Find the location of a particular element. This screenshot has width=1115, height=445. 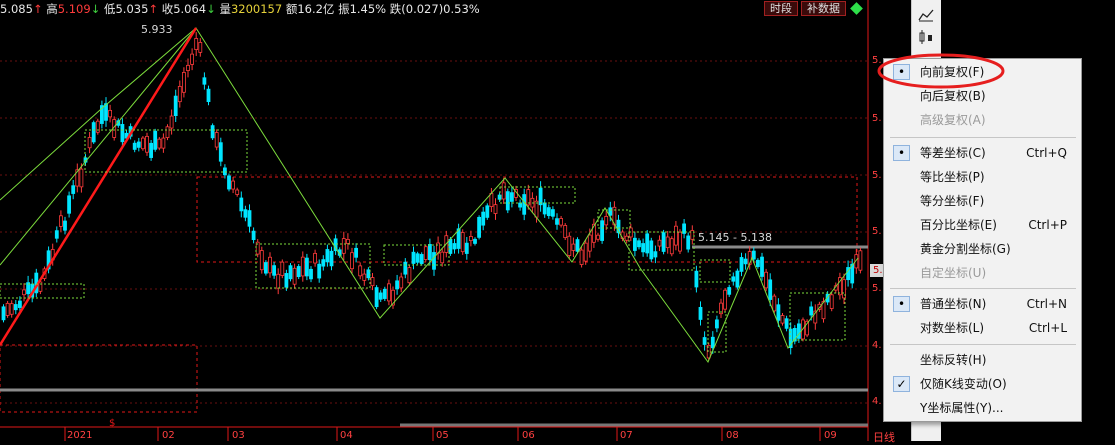

menu-item-label: 等分坐标(F) is located at coordinates (952, 201).